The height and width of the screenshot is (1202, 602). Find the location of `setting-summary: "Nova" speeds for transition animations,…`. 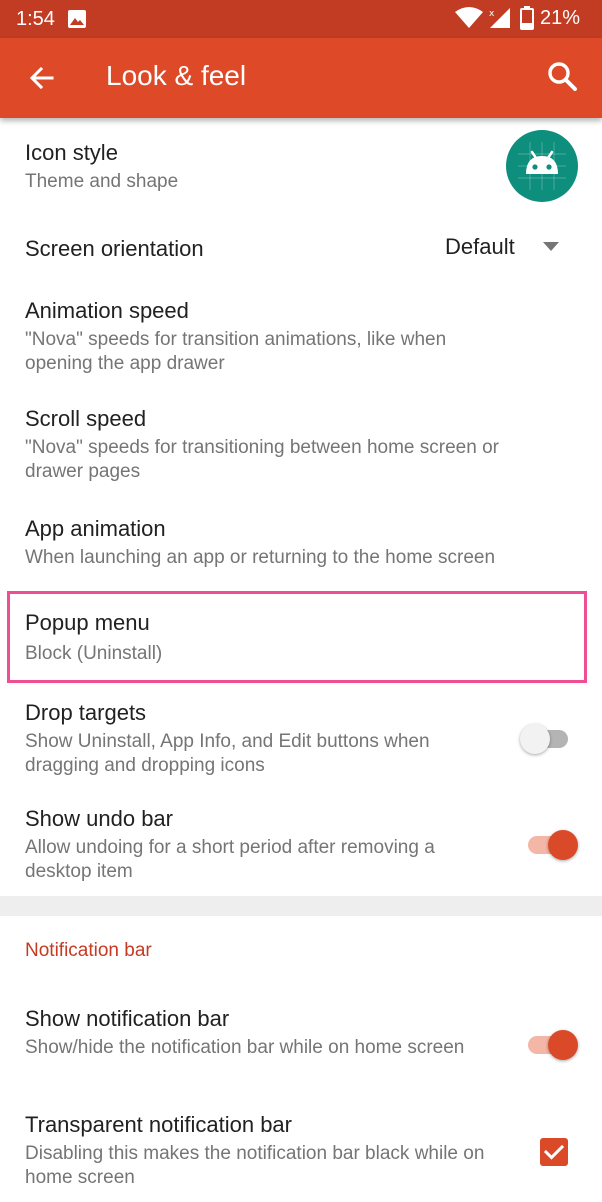

setting-summary: "Nova" speeds for transition animations,… is located at coordinates (236, 351).